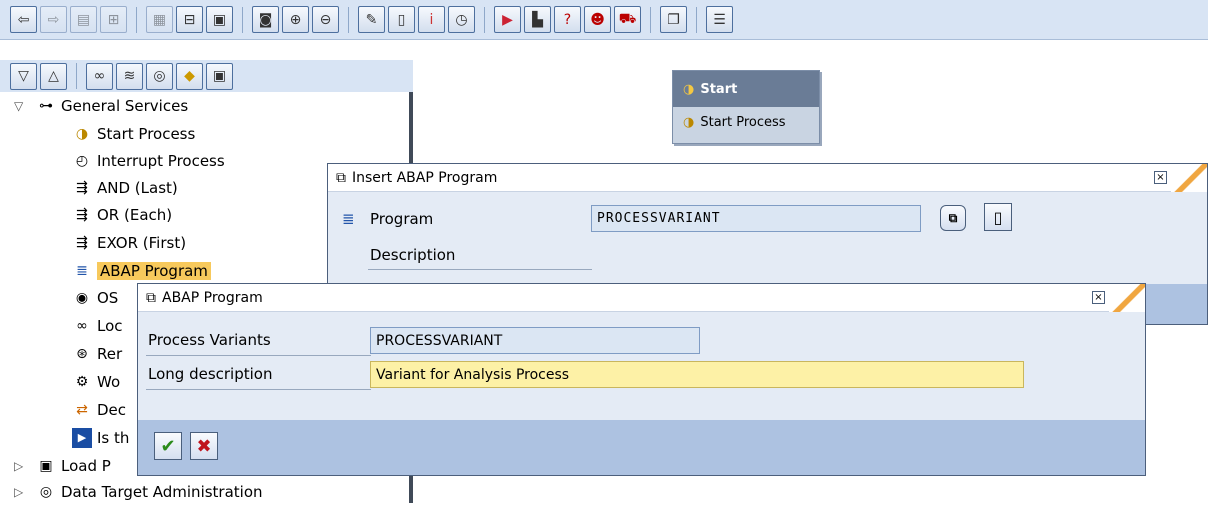 This screenshot has height=505, width=1208. Describe the element at coordinates (159, 19) in the screenshot. I see `layout-icon: ▦` at that location.